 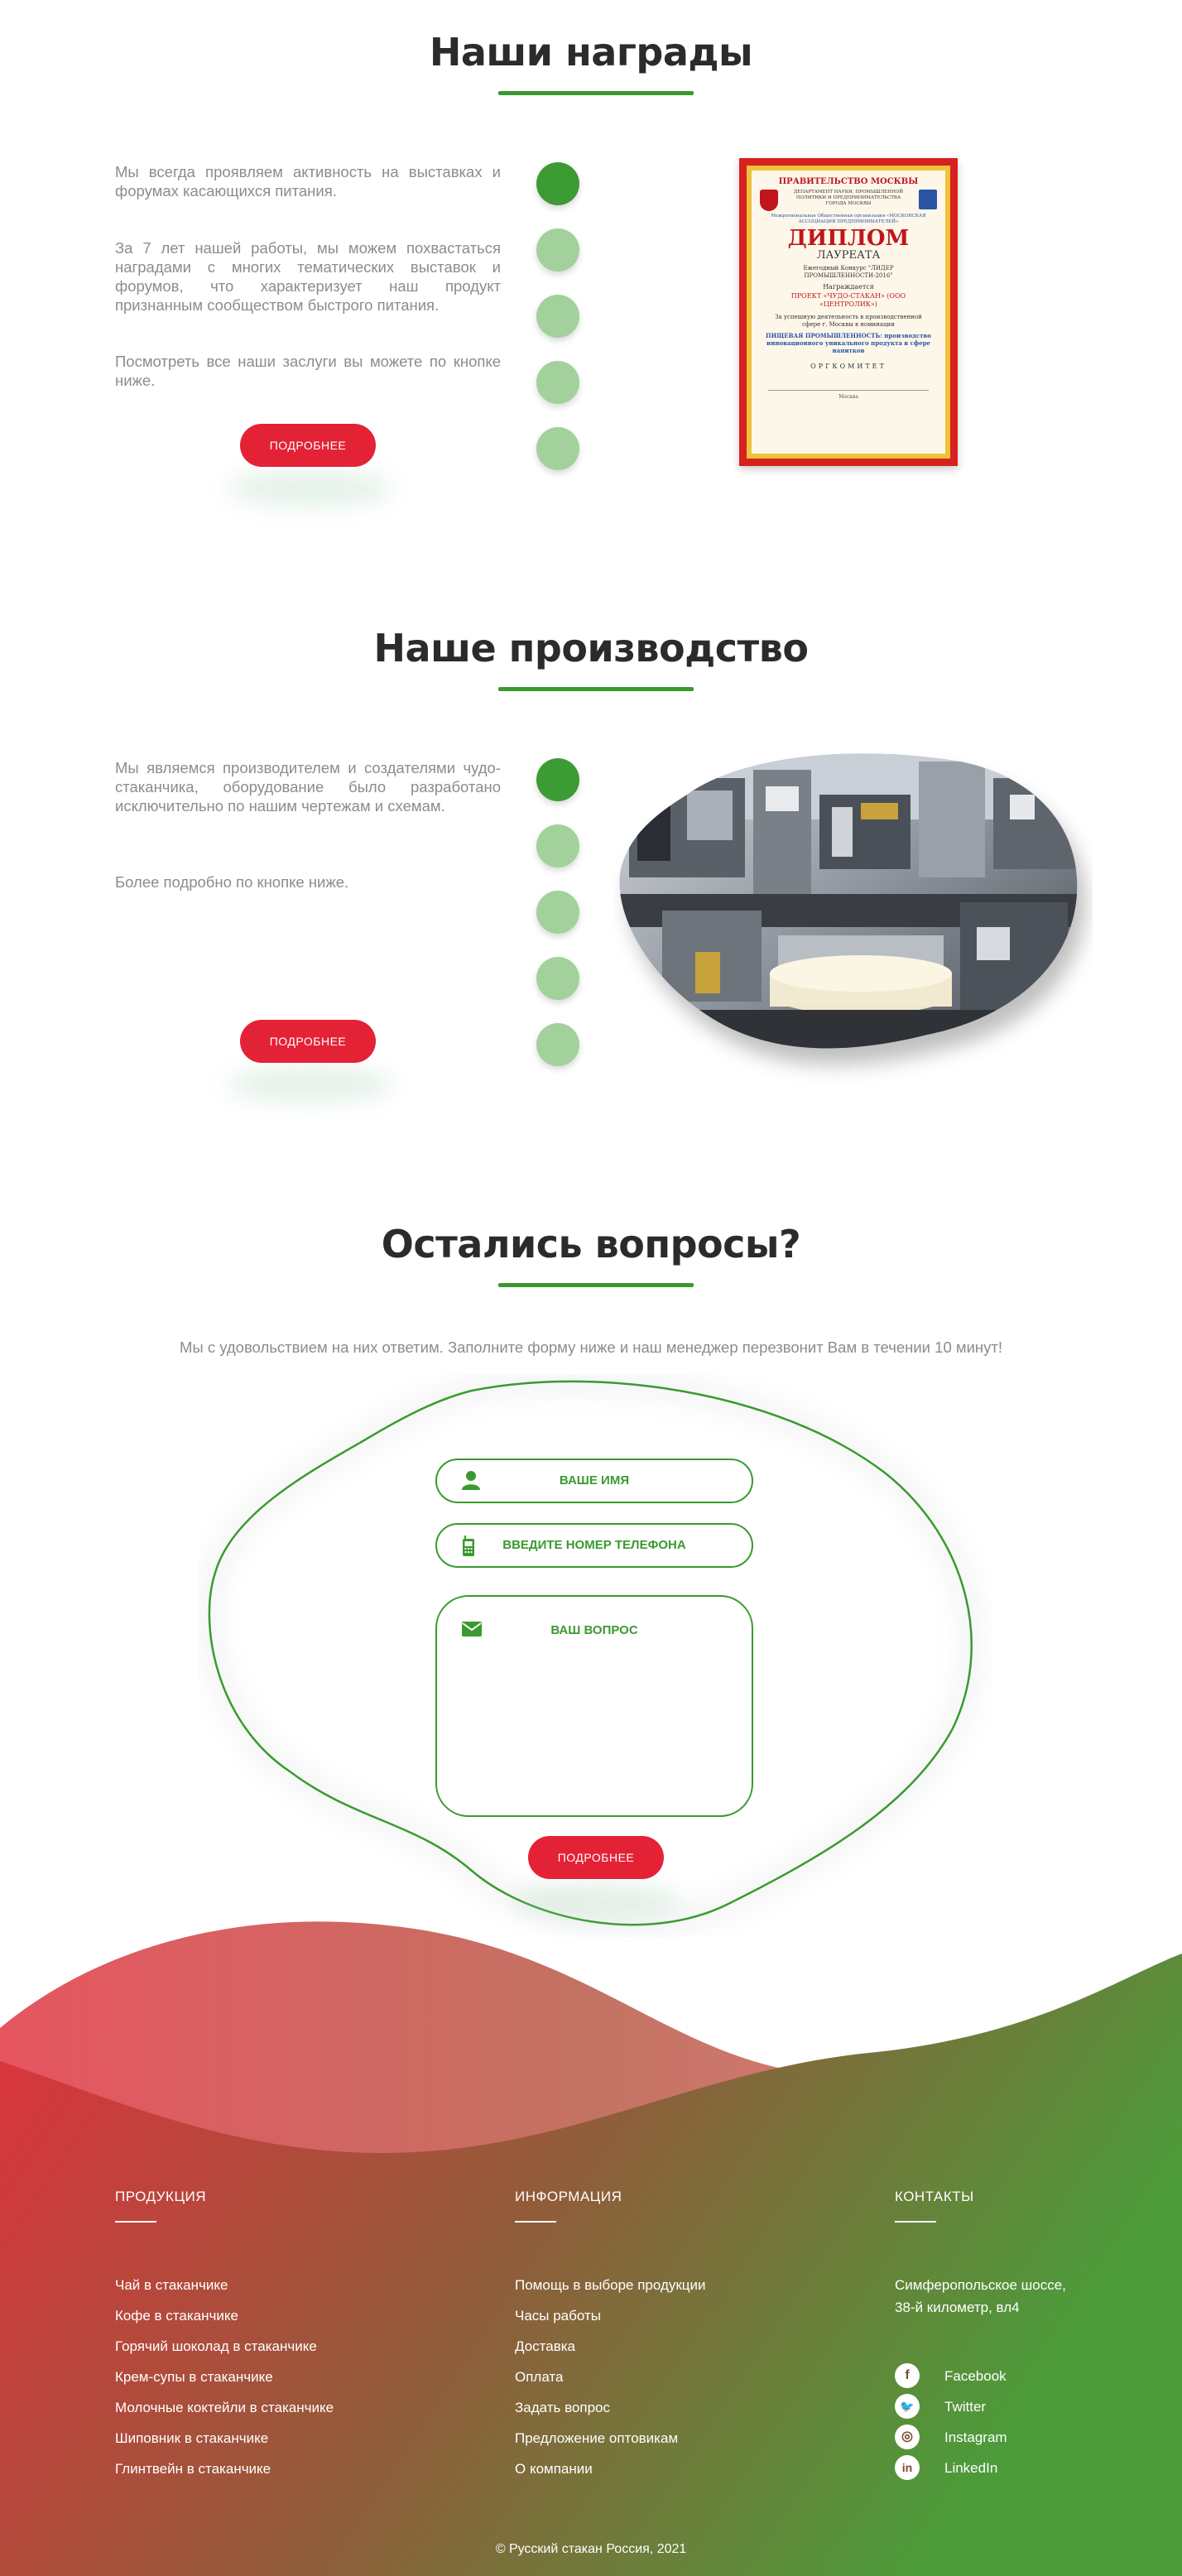 I want to click on diploma-big-title: ДИПЛОМ, so click(x=848, y=238).